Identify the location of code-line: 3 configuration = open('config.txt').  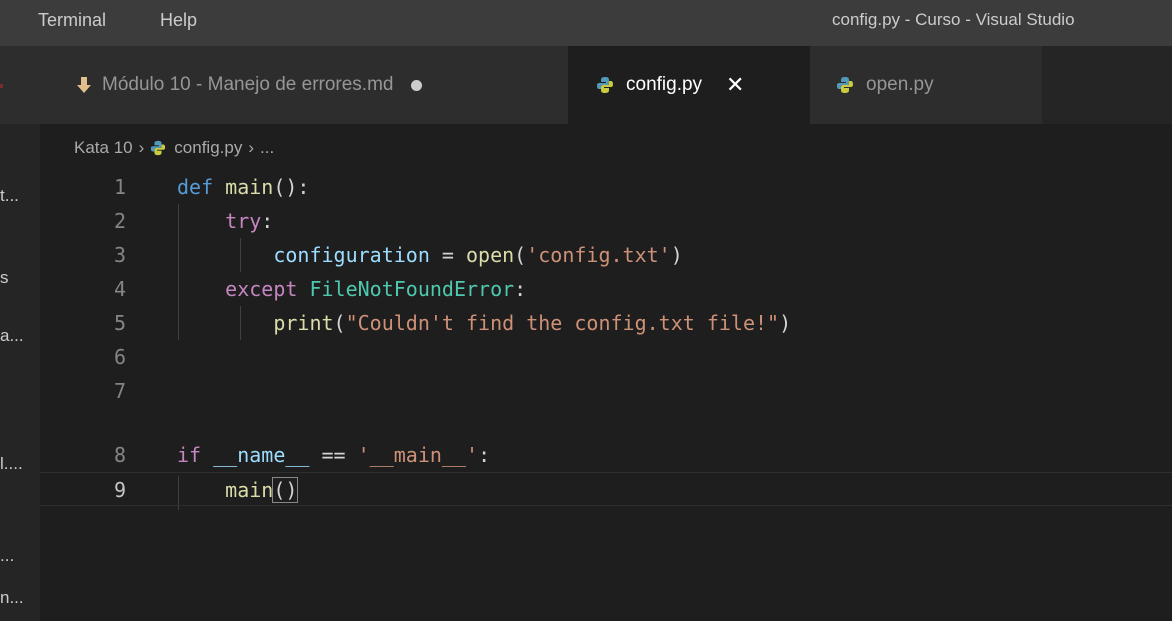
(606, 255).